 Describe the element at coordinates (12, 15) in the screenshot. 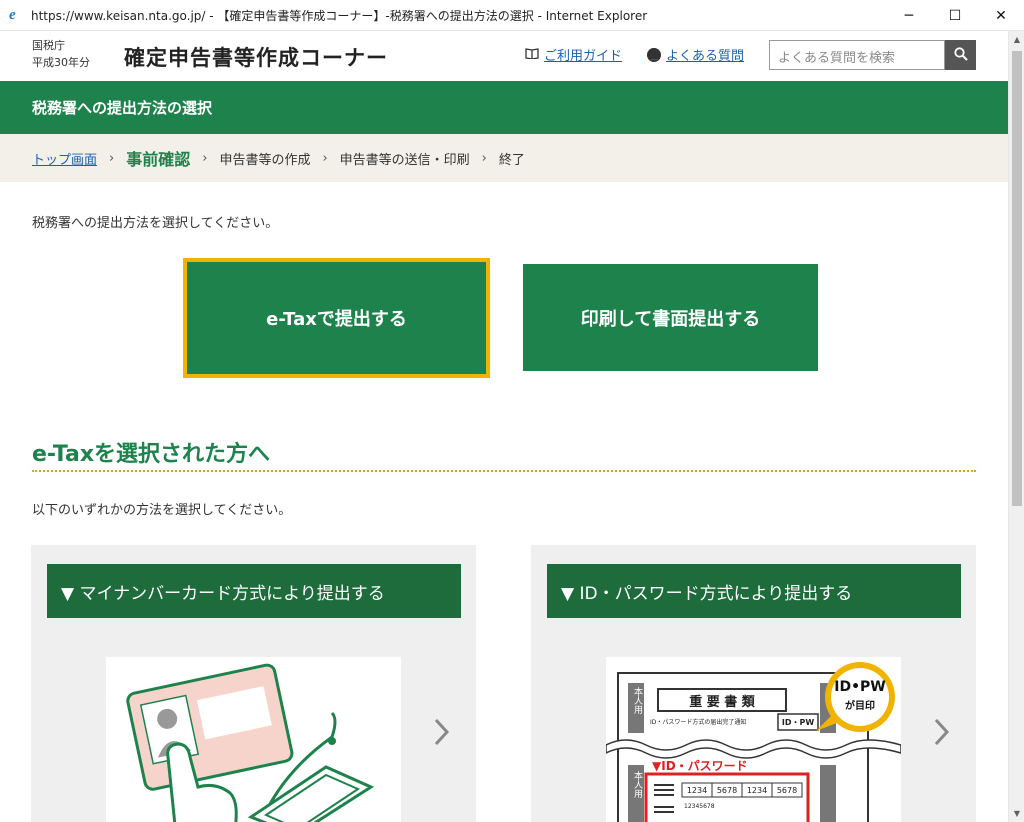

I see `internet-explorer-icon: e` at that location.